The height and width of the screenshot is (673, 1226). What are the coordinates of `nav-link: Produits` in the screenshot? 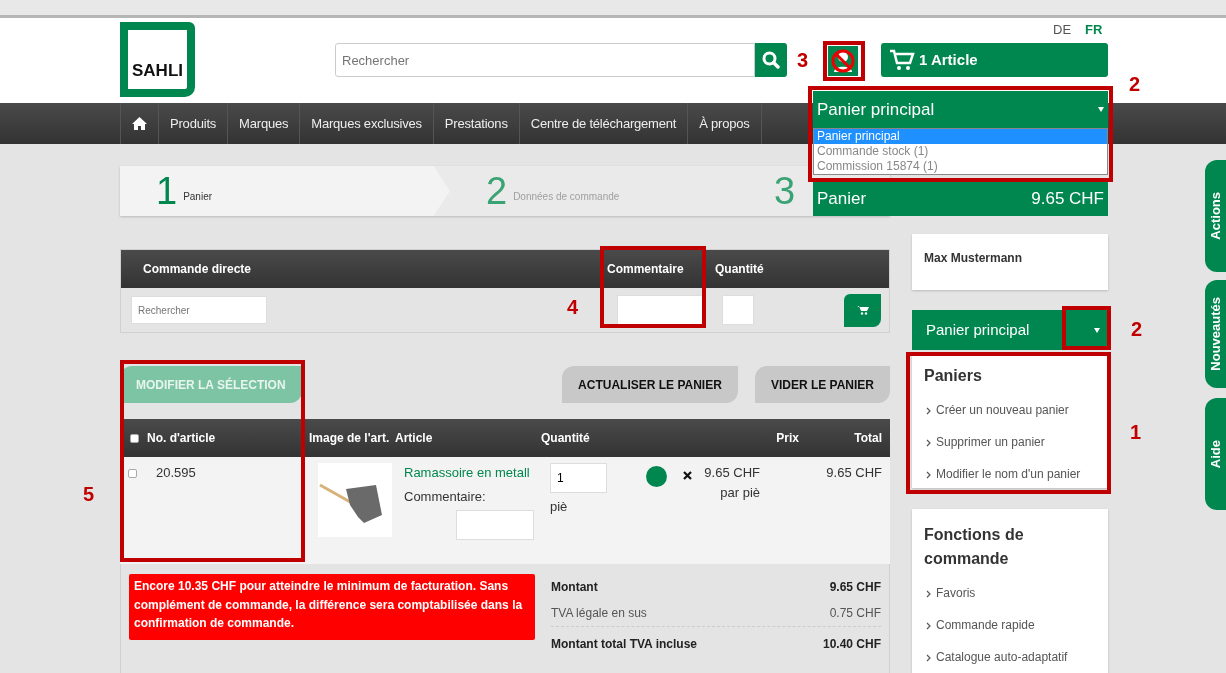 It's located at (194, 123).